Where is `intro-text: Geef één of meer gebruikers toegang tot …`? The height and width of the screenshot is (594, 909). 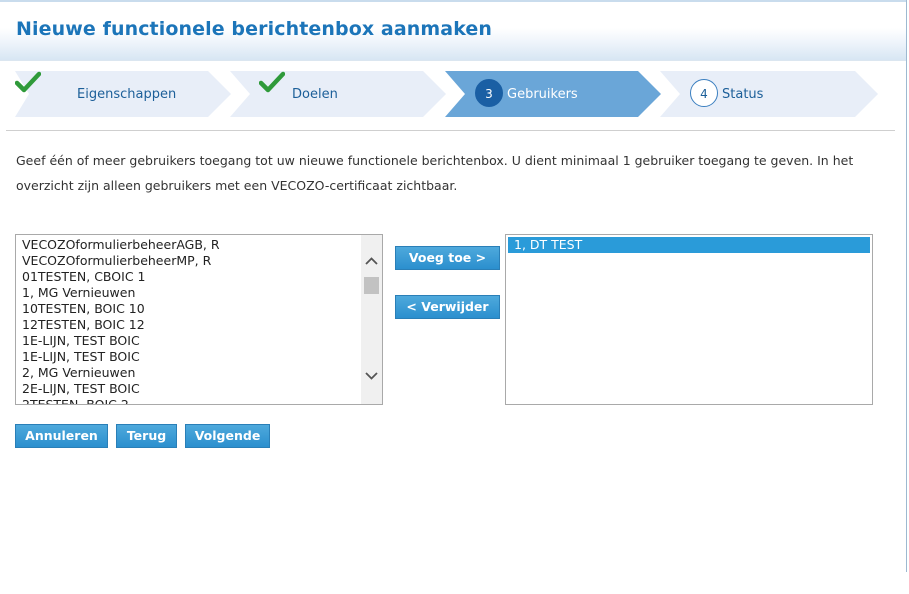
intro-text: Geef één of meer gebruikers toegang tot … is located at coordinates (435, 173).